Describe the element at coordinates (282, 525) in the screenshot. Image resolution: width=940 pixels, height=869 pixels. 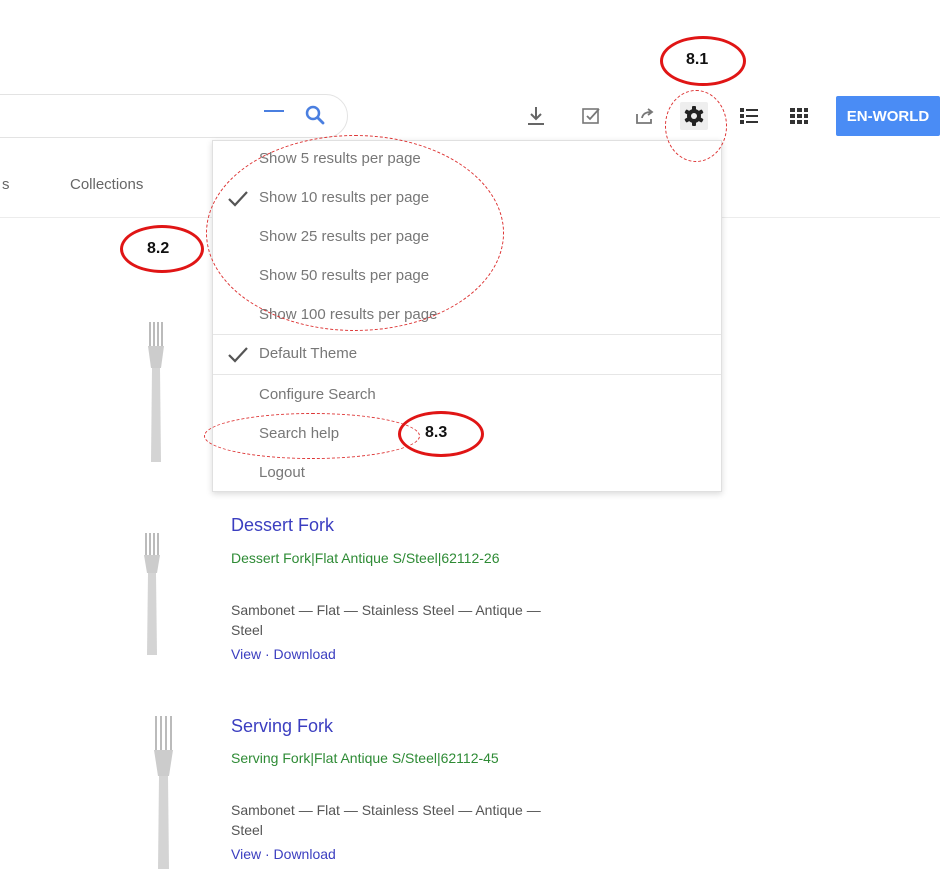
I see `result-title: Dessert Fork` at that location.